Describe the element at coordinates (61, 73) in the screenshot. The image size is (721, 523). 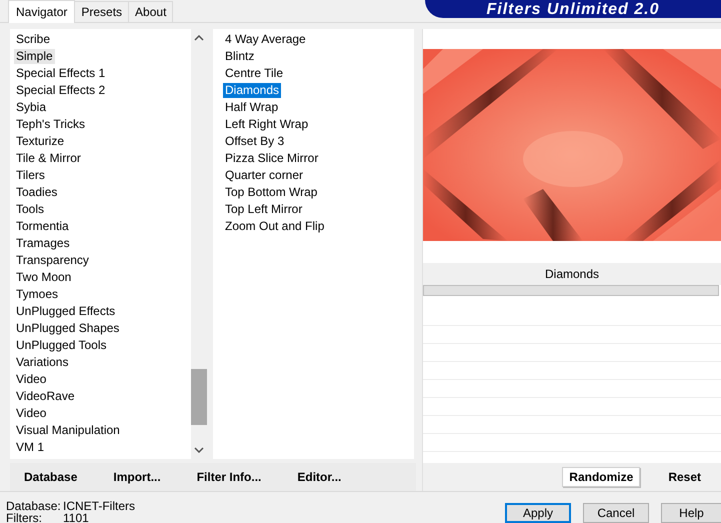
I see `category-item: Special Effects 1` at that location.